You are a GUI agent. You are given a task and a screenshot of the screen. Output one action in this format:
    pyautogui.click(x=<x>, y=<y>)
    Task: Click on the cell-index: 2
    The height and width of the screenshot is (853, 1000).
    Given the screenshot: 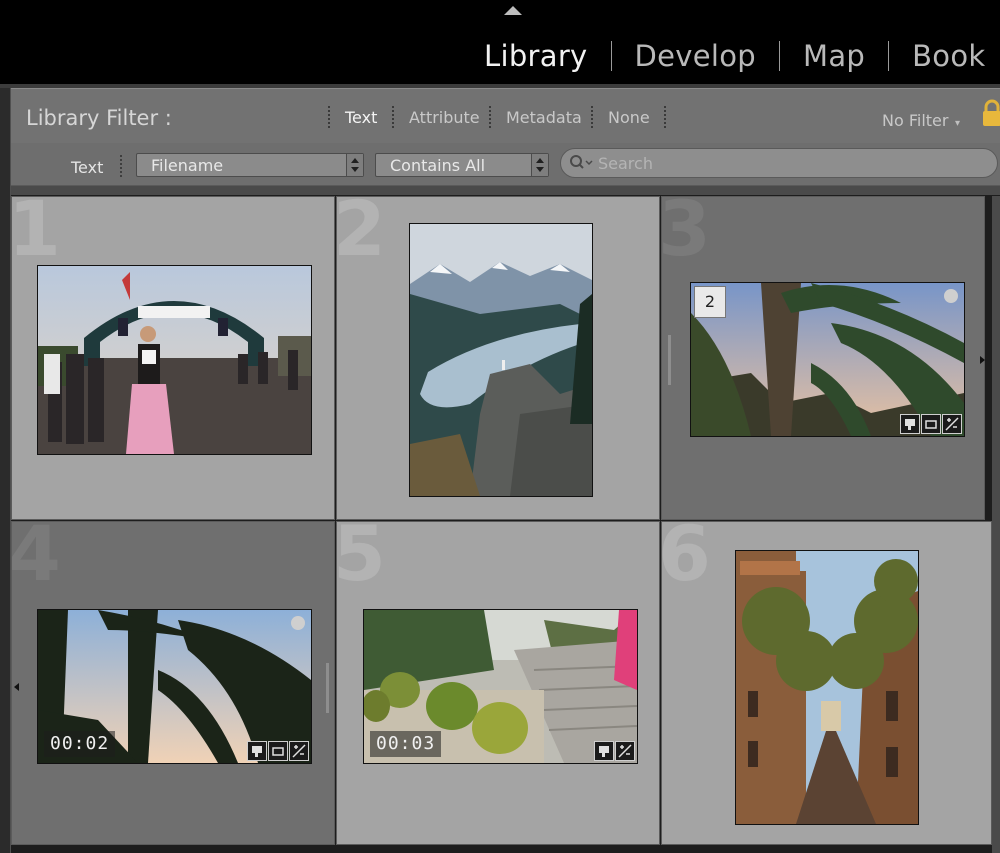 What is the action you would take?
    pyautogui.click(x=361, y=234)
    